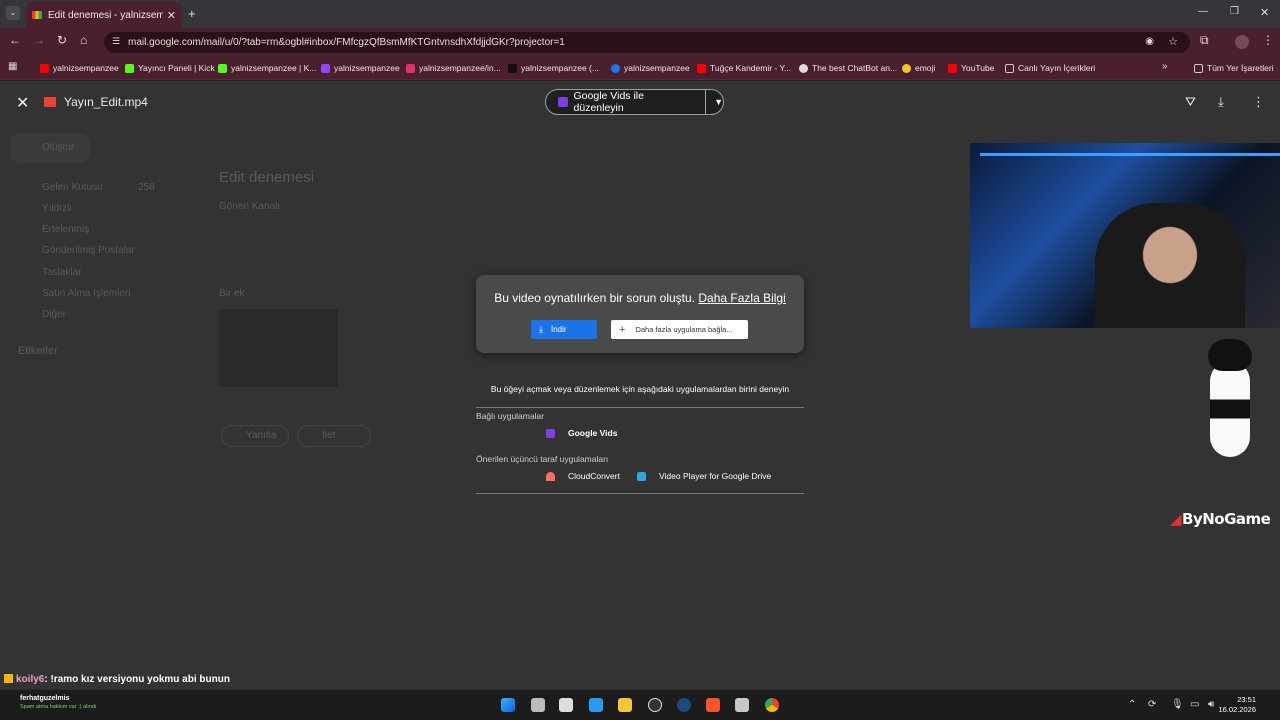 Image resolution: width=1280 pixels, height=720 pixels. What do you see at coordinates (86, 293) in the screenshot?
I see `nav-purchases: Satın Alma İşlemleri` at bounding box center [86, 293].